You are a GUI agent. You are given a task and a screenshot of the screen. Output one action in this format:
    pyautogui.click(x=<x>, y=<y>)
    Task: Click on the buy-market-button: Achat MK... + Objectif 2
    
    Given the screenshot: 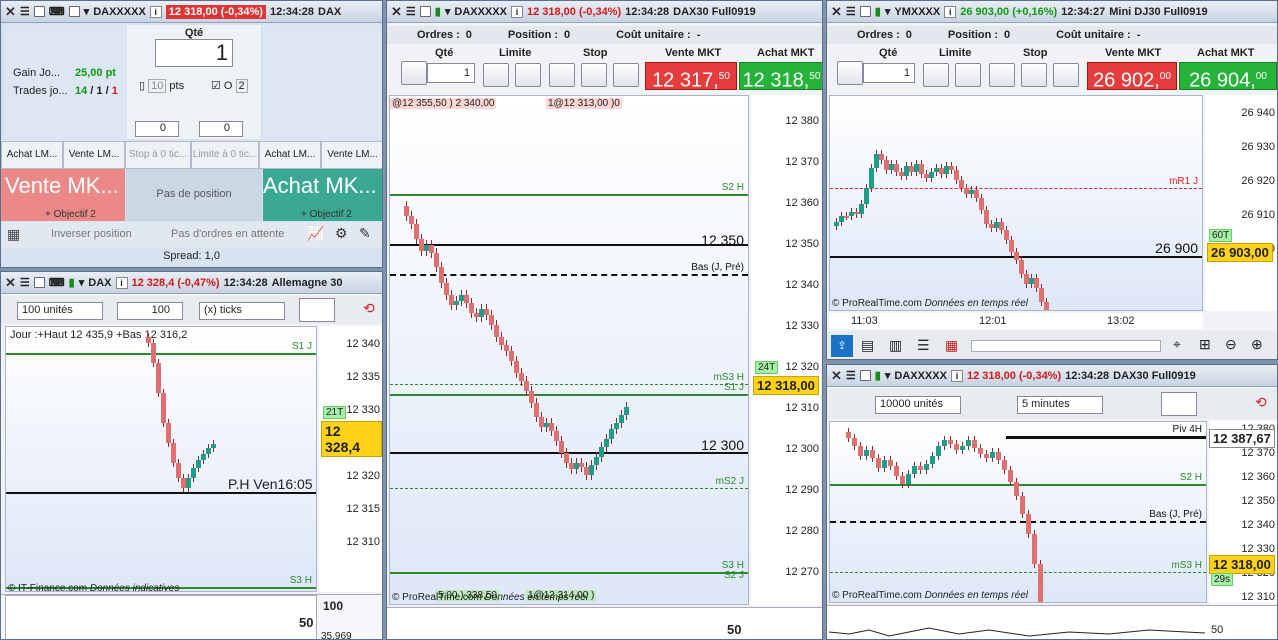 What is the action you would take?
    pyautogui.click(x=322, y=195)
    